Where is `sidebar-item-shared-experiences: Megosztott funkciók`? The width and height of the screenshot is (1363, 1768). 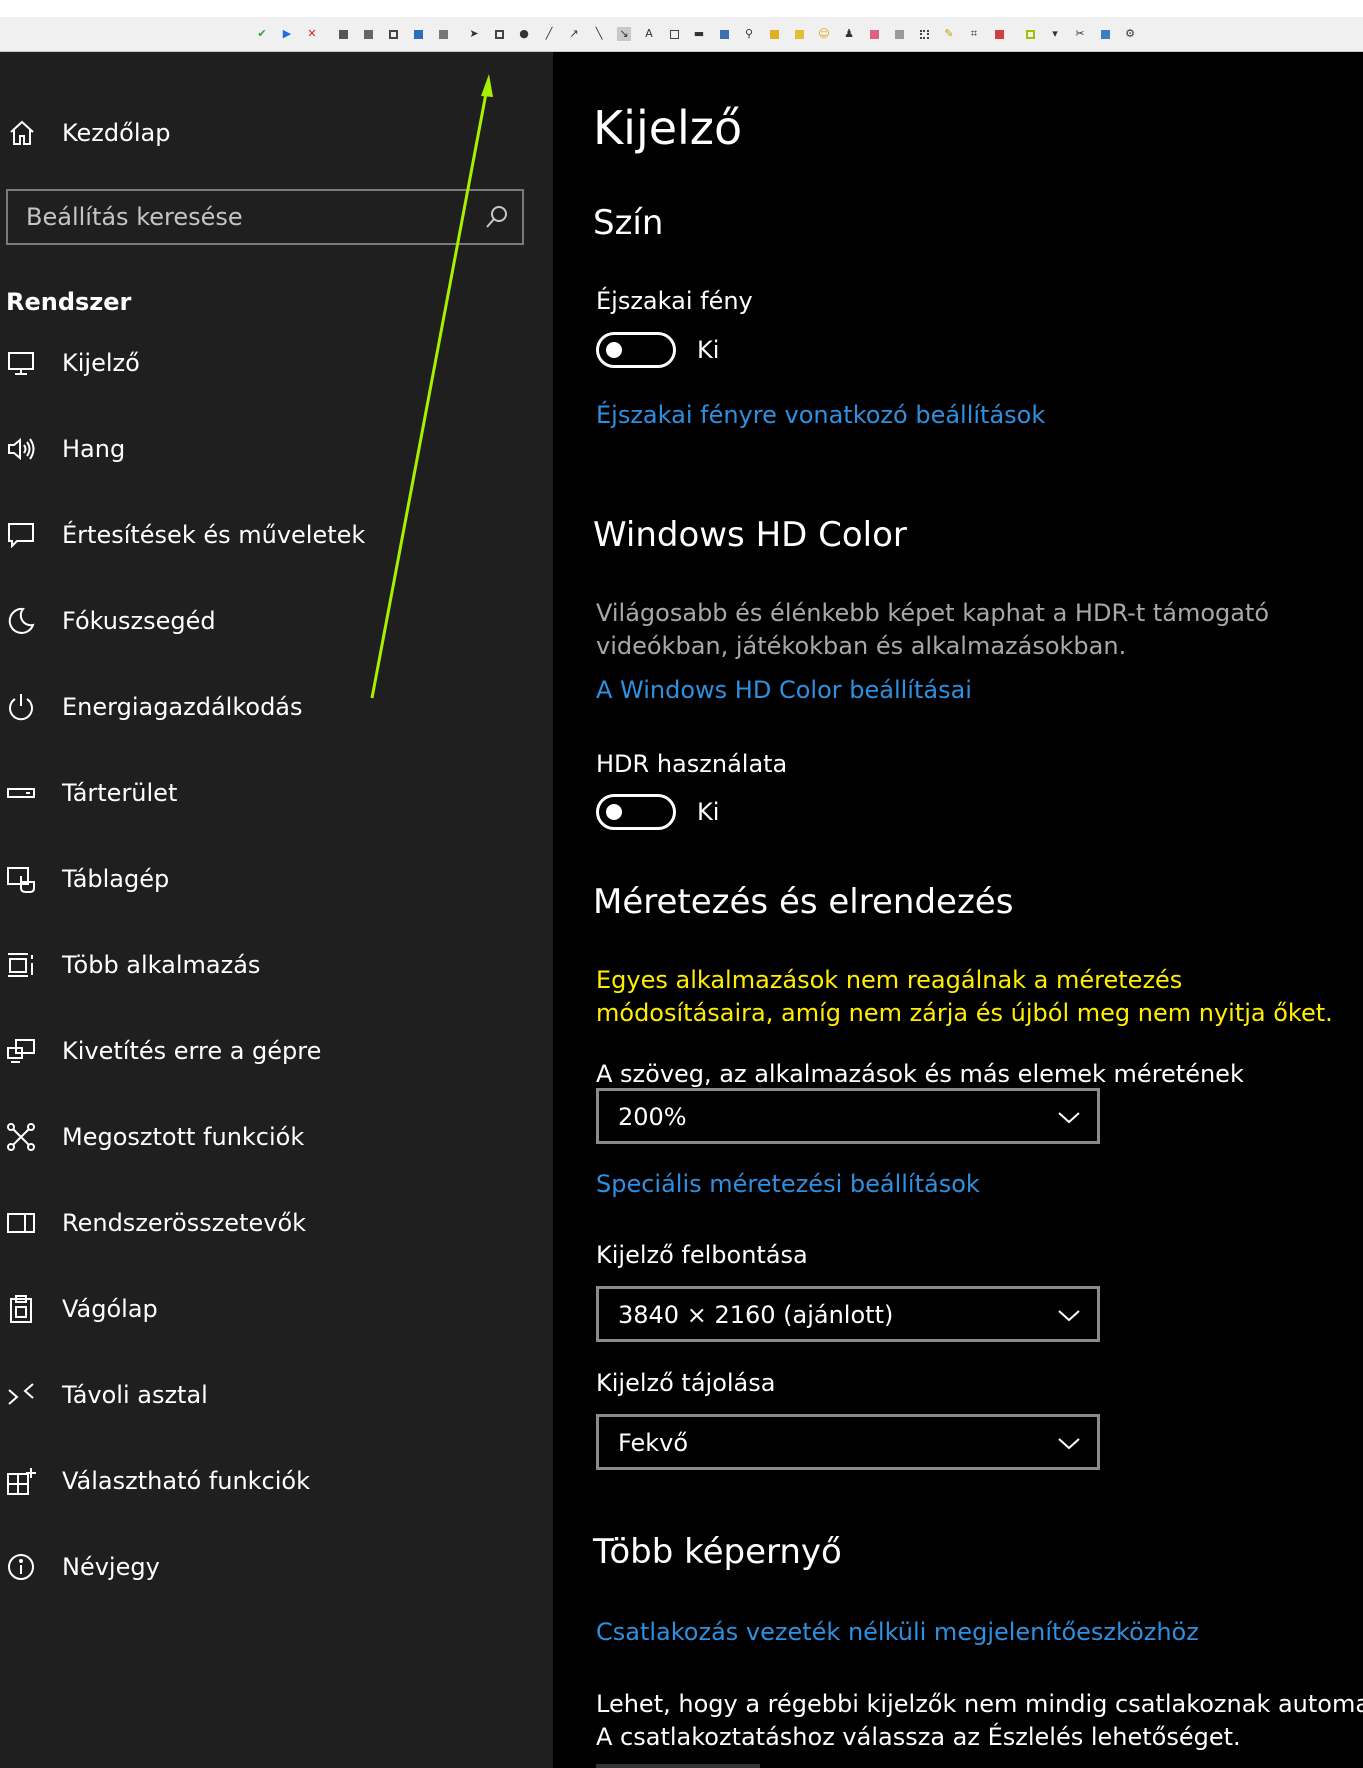
sidebar-item-shared-experiences: Megosztott funkciók is located at coordinates (274, 1137).